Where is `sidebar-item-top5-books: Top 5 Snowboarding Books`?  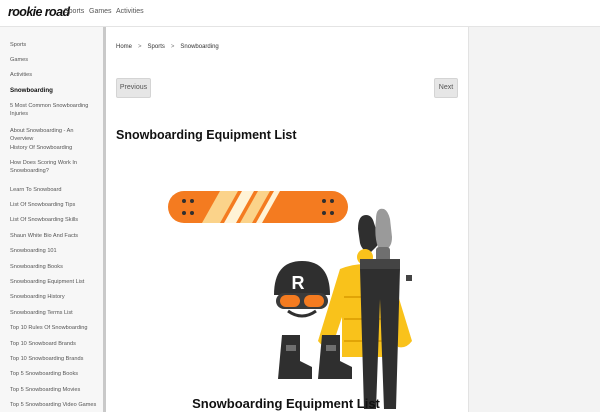 sidebar-item-top5-books: Top 5 Snowboarding Books is located at coordinates (54, 374).